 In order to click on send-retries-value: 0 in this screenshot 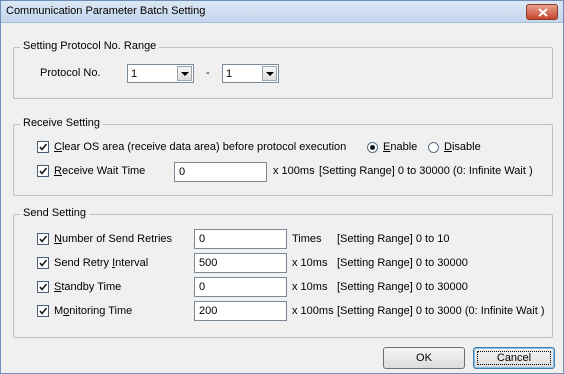, I will do `click(202, 239)`.